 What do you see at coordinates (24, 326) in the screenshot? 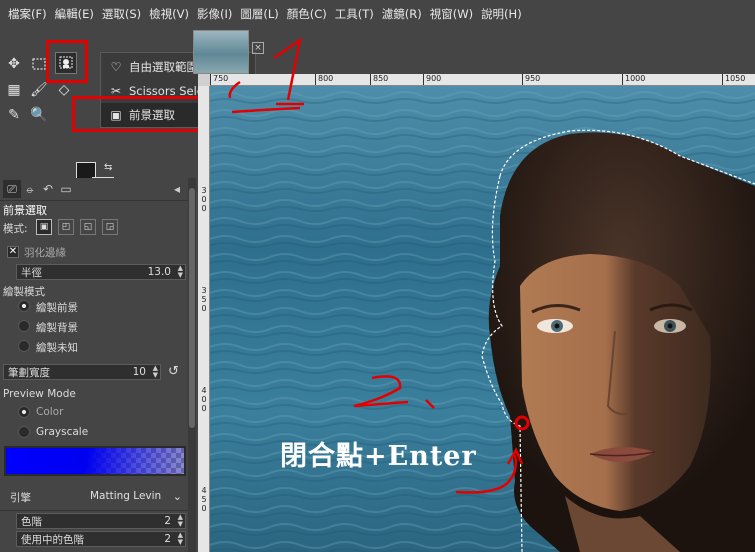
I see `radio-draw-background` at bounding box center [24, 326].